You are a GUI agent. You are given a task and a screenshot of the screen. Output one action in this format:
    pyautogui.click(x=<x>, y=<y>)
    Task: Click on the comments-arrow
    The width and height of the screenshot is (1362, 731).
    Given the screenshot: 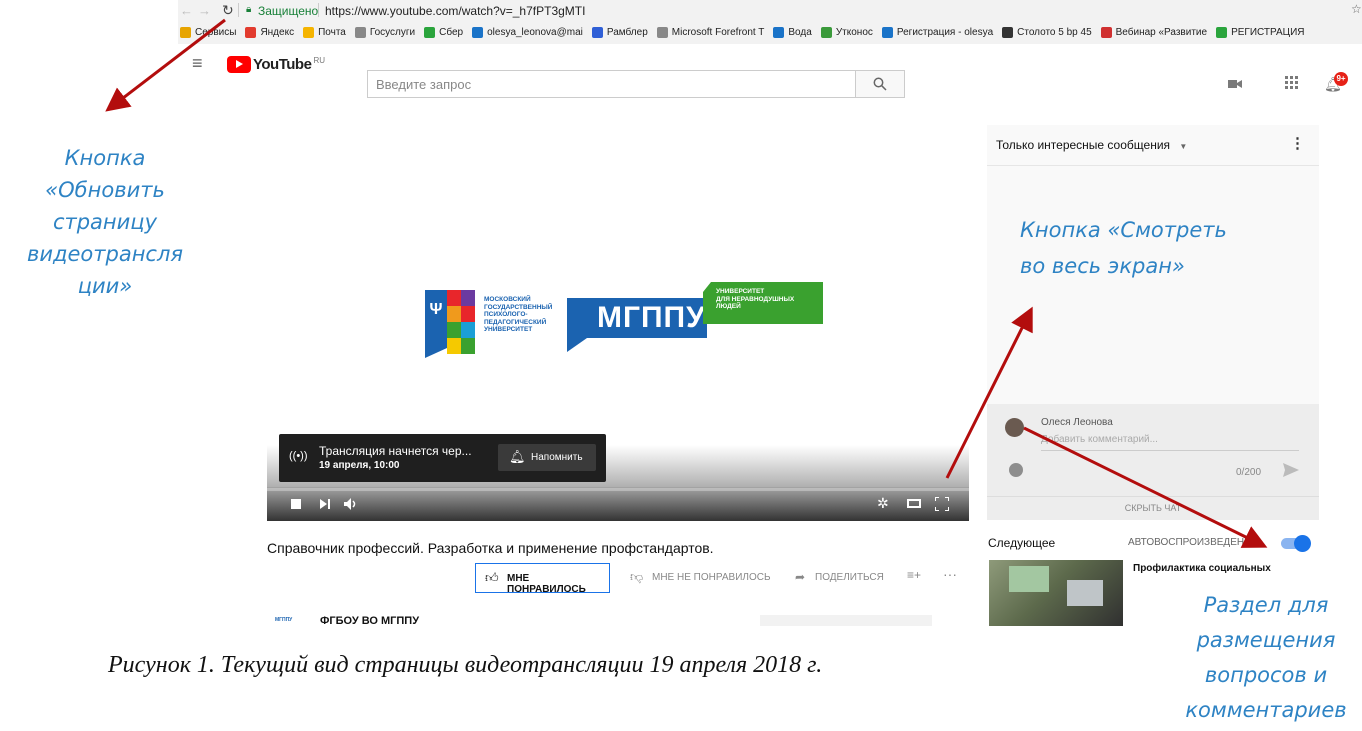 What is the action you would take?
    pyautogui.click(x=1145, y=487)
    